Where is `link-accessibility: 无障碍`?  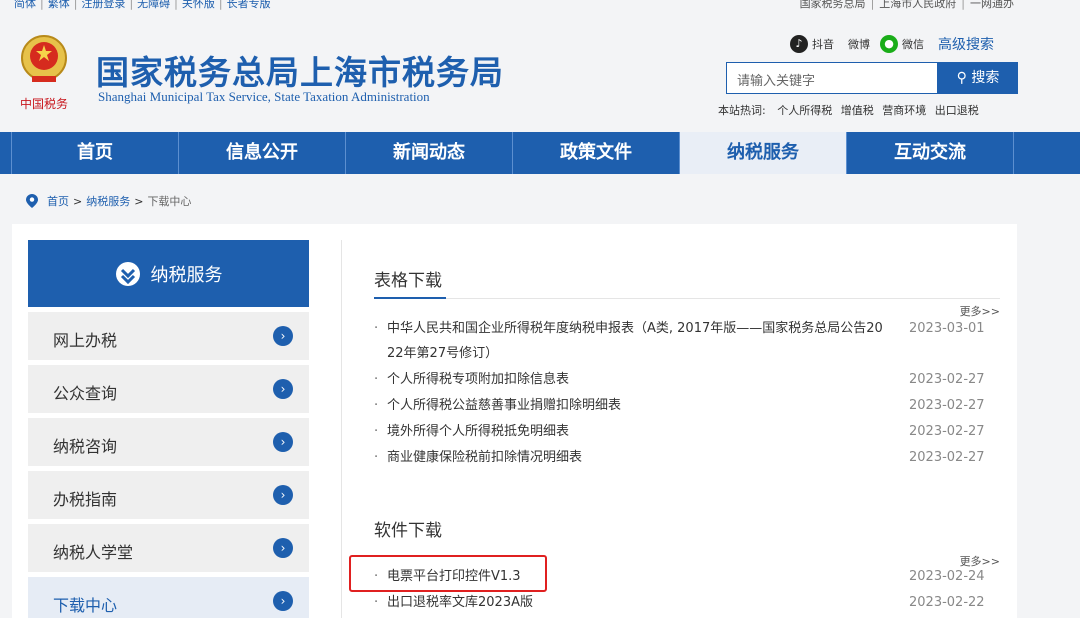
link-accessibility: 无障碍 is located at coordinates (153, 5).